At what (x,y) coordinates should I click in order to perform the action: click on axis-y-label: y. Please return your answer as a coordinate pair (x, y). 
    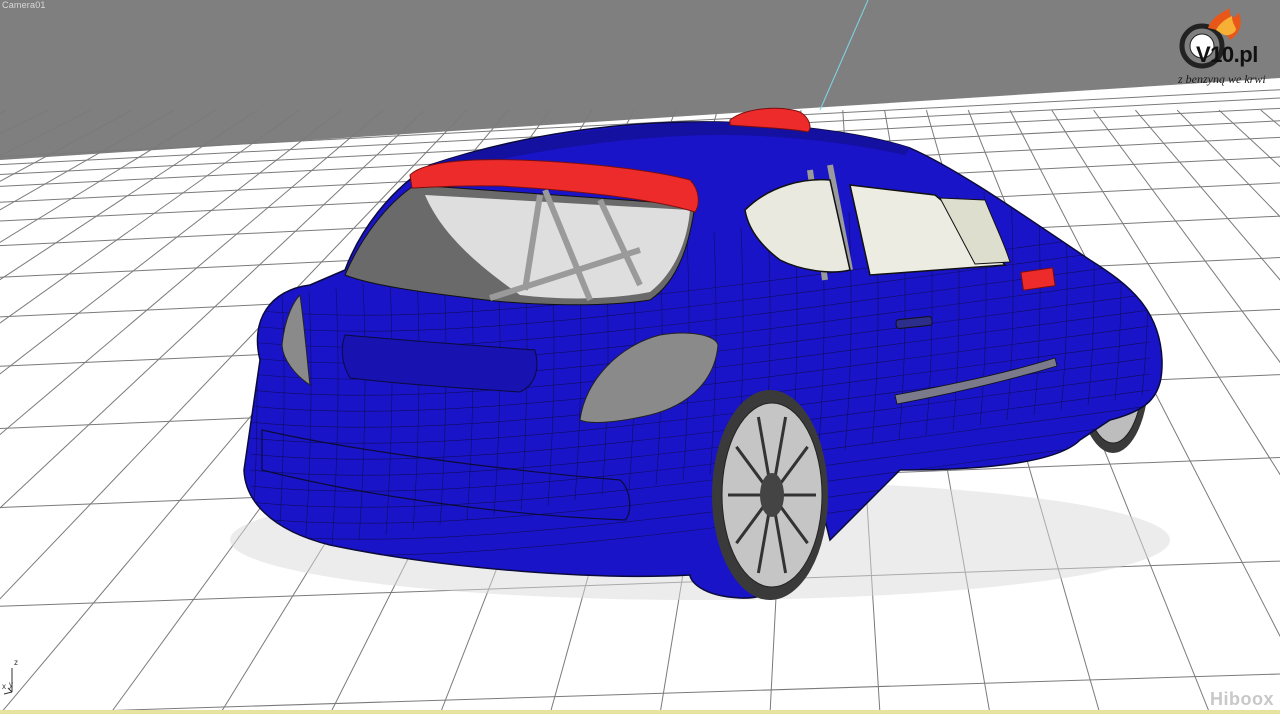
    Looking at the image, I should click on (11, 684).